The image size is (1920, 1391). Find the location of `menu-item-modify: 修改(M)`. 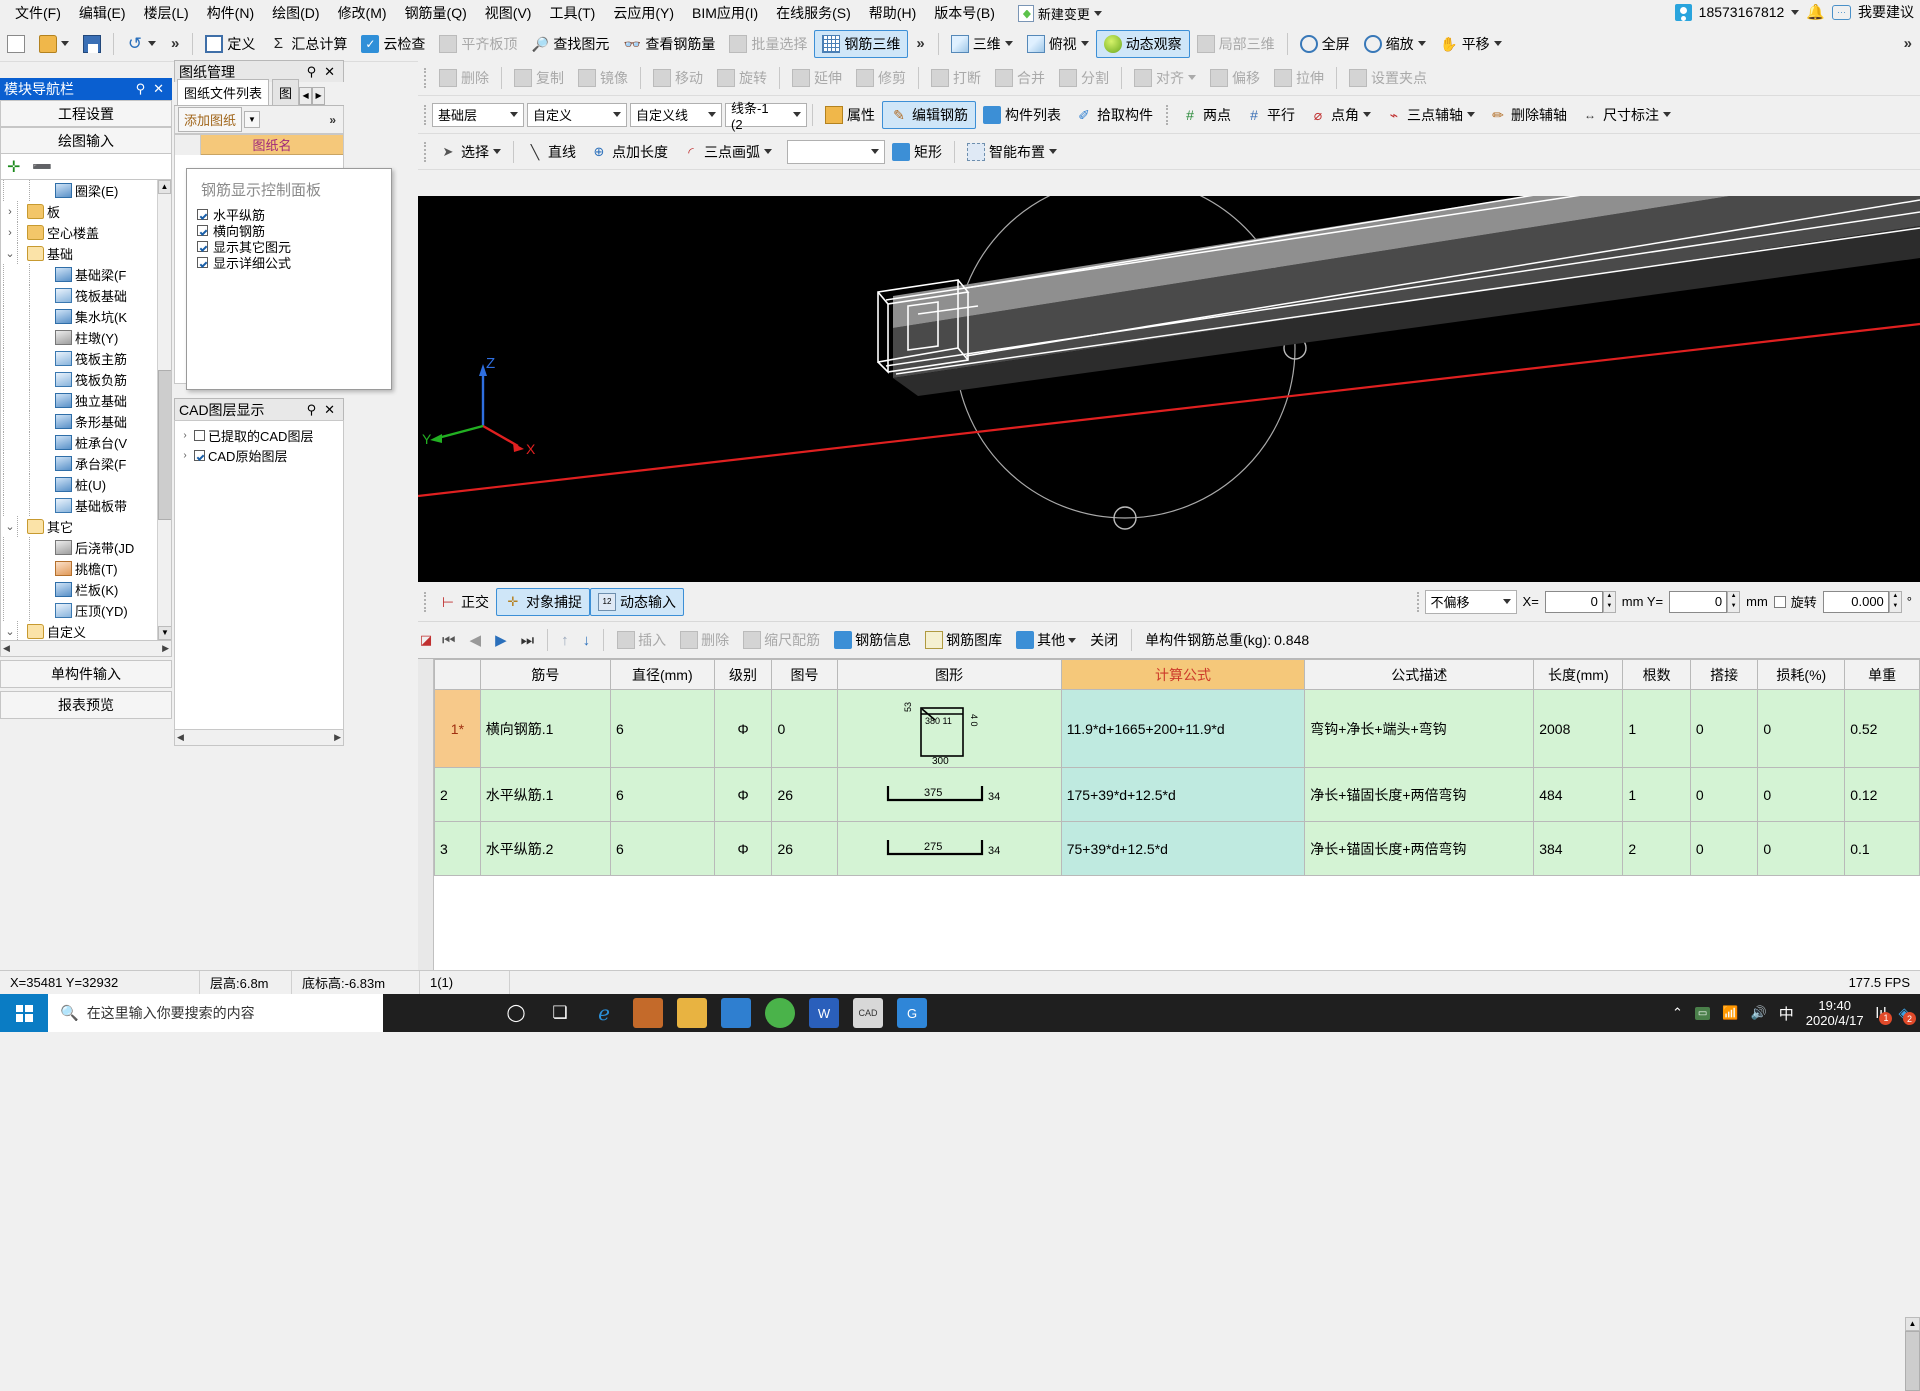

menu-item-modify: 修改(M) is located at coordinates (362, 13).